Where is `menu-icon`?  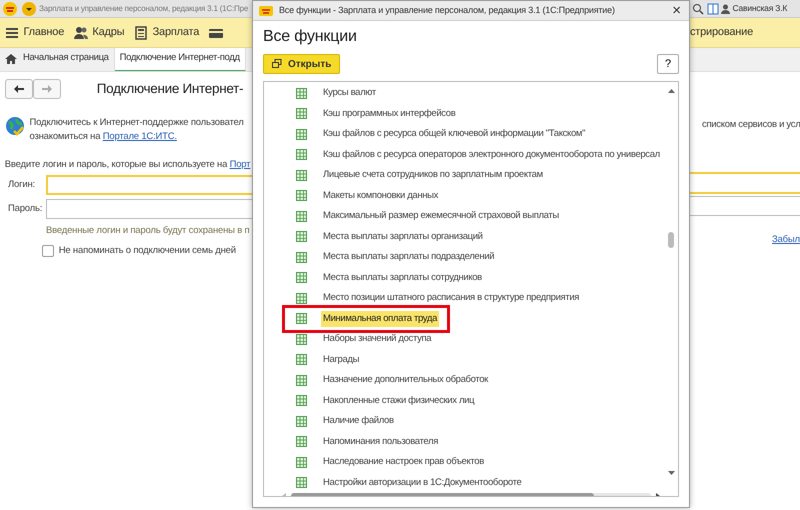
menu-icon is located at coordinates (11, 33).